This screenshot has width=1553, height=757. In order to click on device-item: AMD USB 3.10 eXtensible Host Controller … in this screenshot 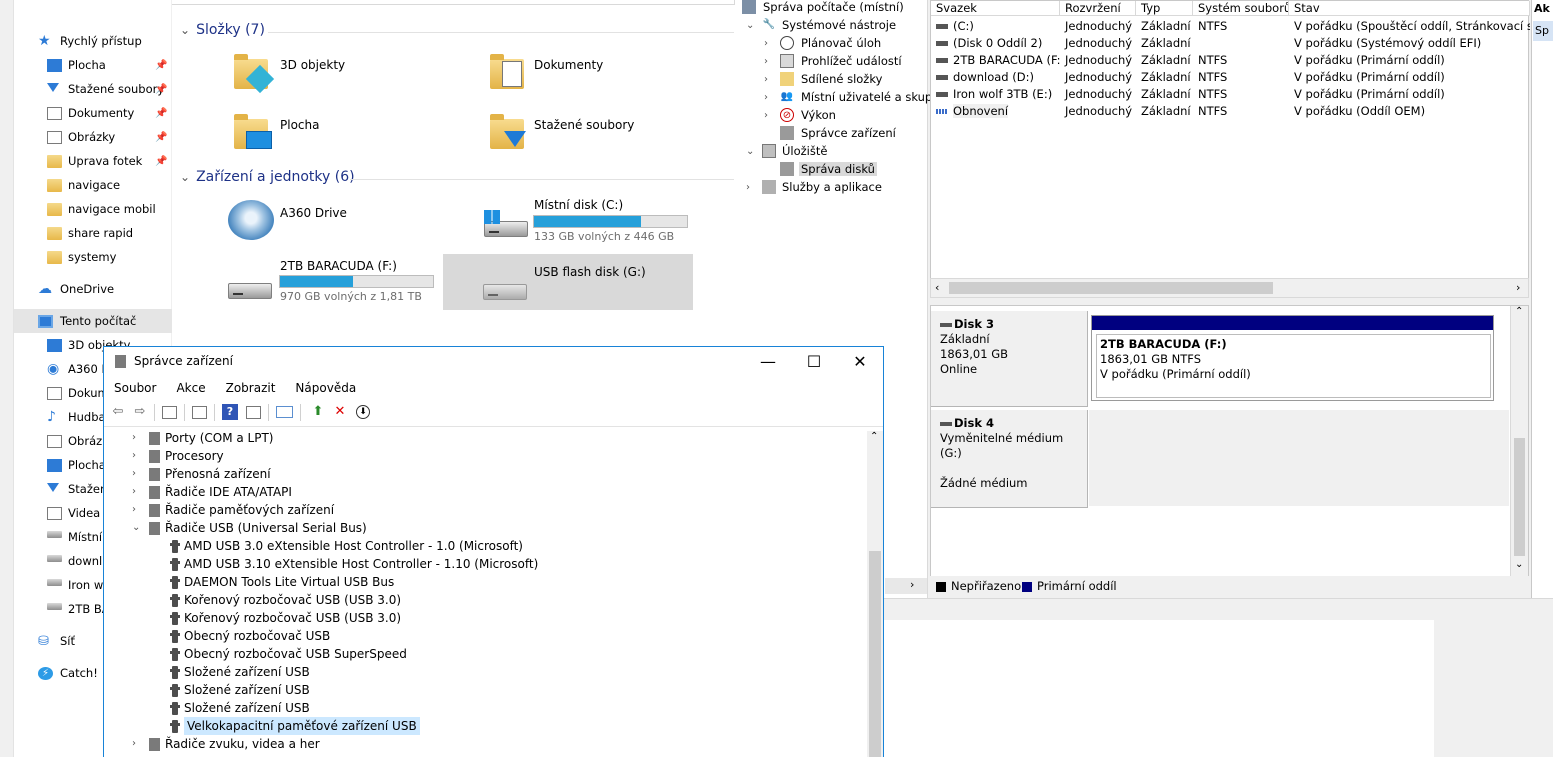, I will do `click(484, 564)`.